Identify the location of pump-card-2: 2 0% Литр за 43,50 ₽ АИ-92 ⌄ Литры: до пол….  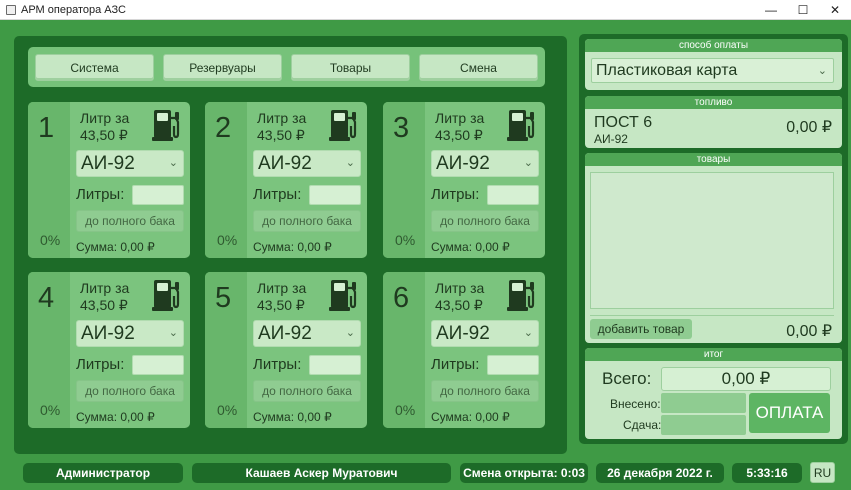
(286, 180).